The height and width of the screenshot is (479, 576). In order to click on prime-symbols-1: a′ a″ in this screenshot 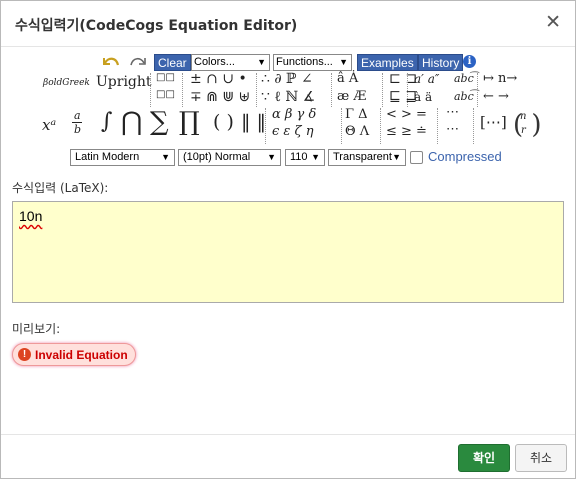, I will do `click(426, 79)`.